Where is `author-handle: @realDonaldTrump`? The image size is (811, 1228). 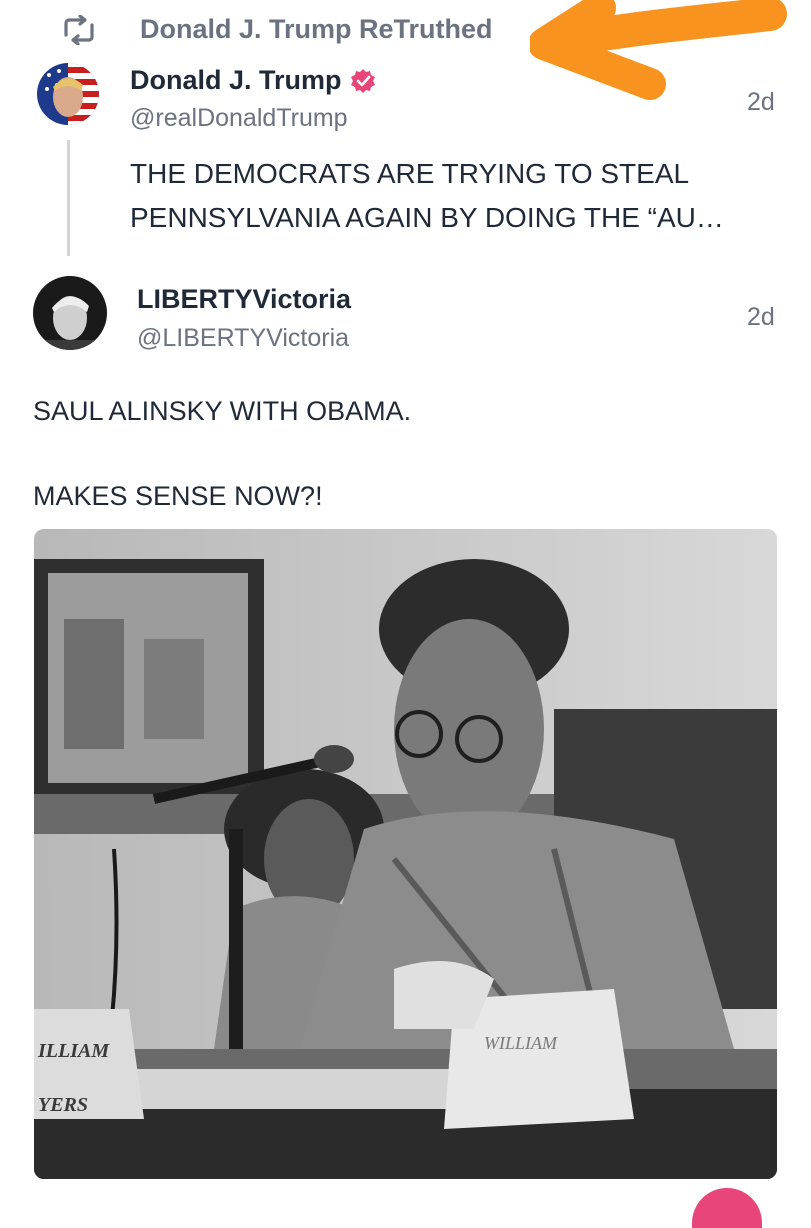
author-handle: @realDonaldTrump is located at coordinates (239, 118).